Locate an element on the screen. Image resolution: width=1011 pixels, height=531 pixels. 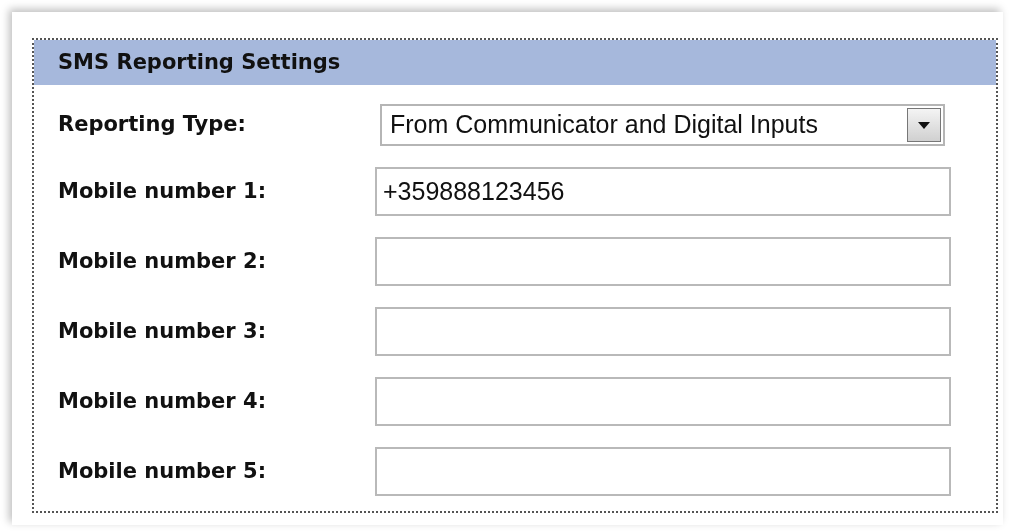
caret-icon is located at coordinates (924, 125).